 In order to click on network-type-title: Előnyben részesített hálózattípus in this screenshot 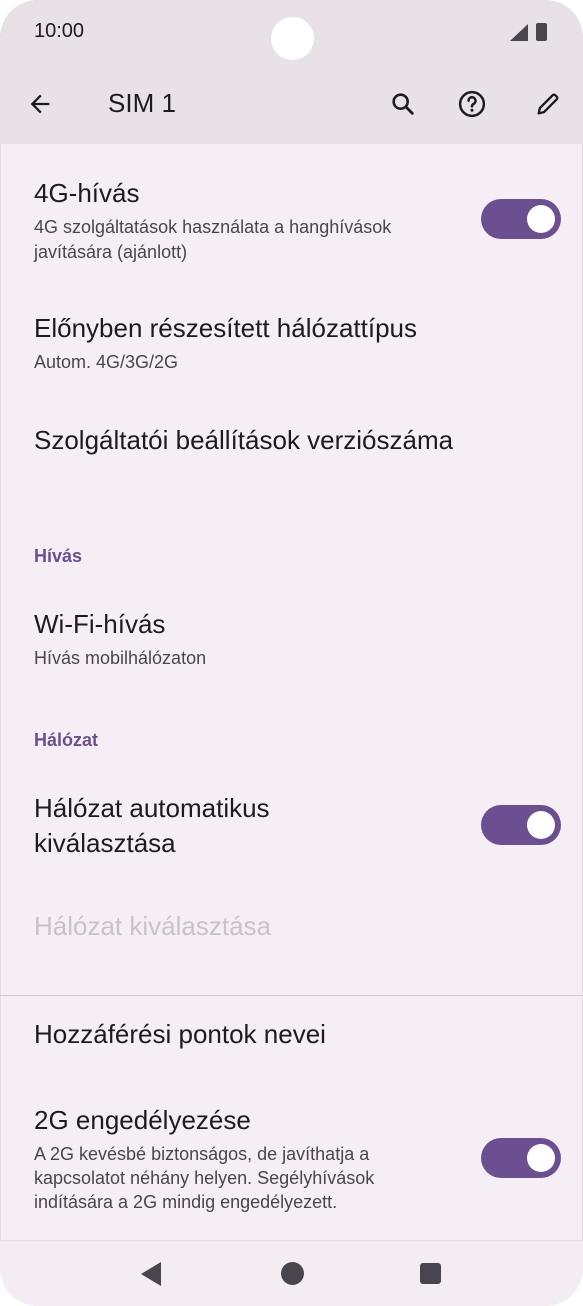, I will do `click(226, 328)`.